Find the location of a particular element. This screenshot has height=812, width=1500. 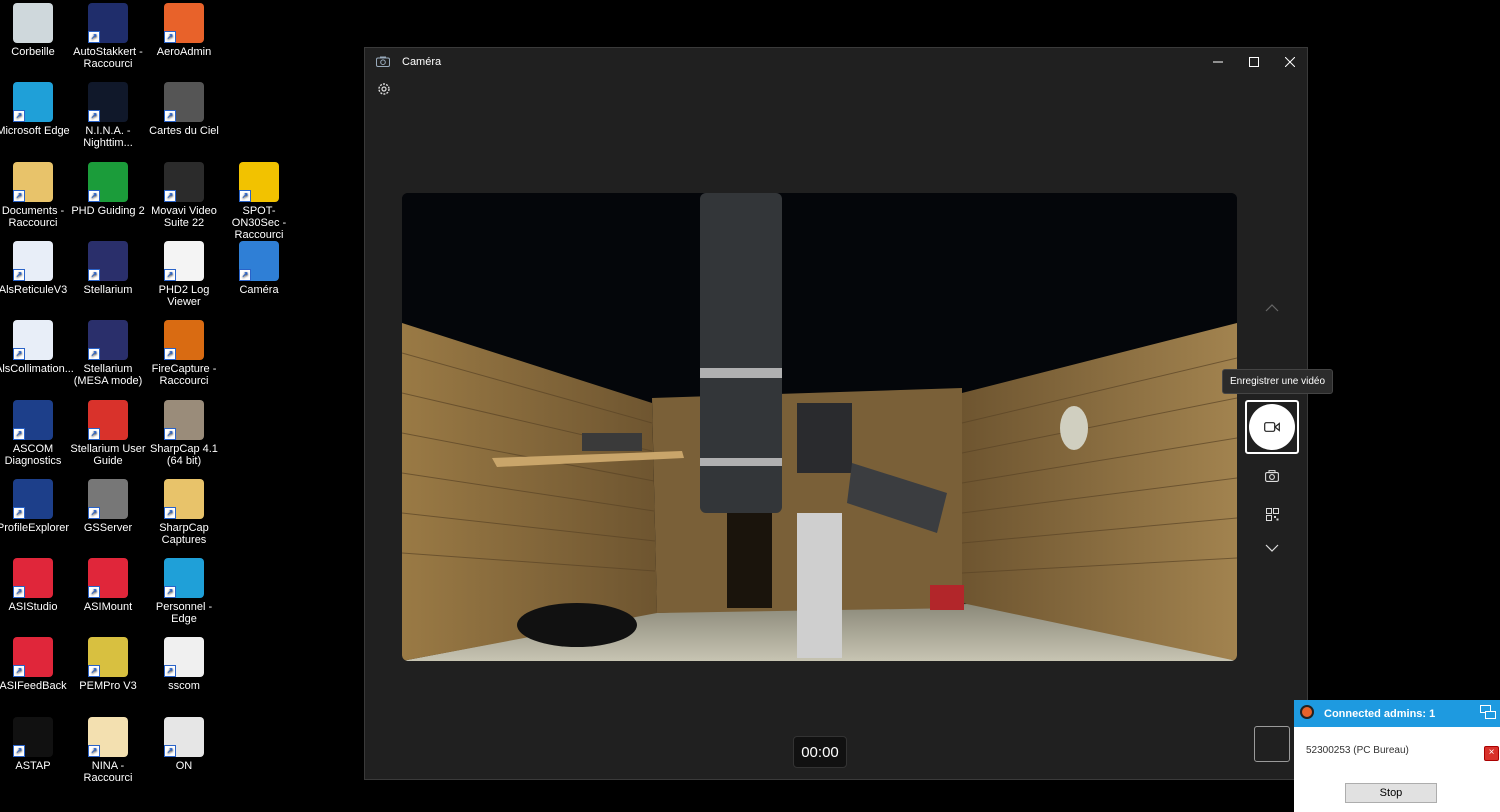

qr-scan-mode-button is located at coordinates (1272, 514).